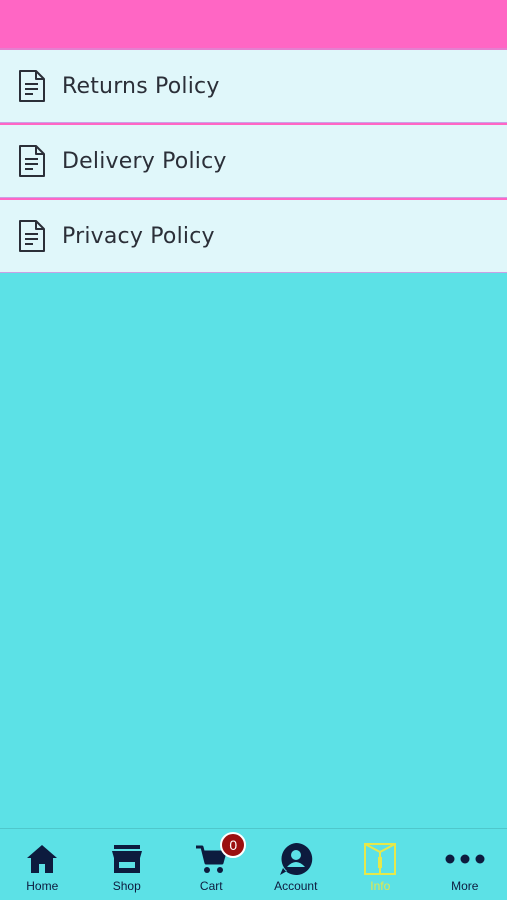 The width and height of the screenshot is (507, 900). I want to click on list-item-privacy-policy: Privacy Policy, so click(253, 235).